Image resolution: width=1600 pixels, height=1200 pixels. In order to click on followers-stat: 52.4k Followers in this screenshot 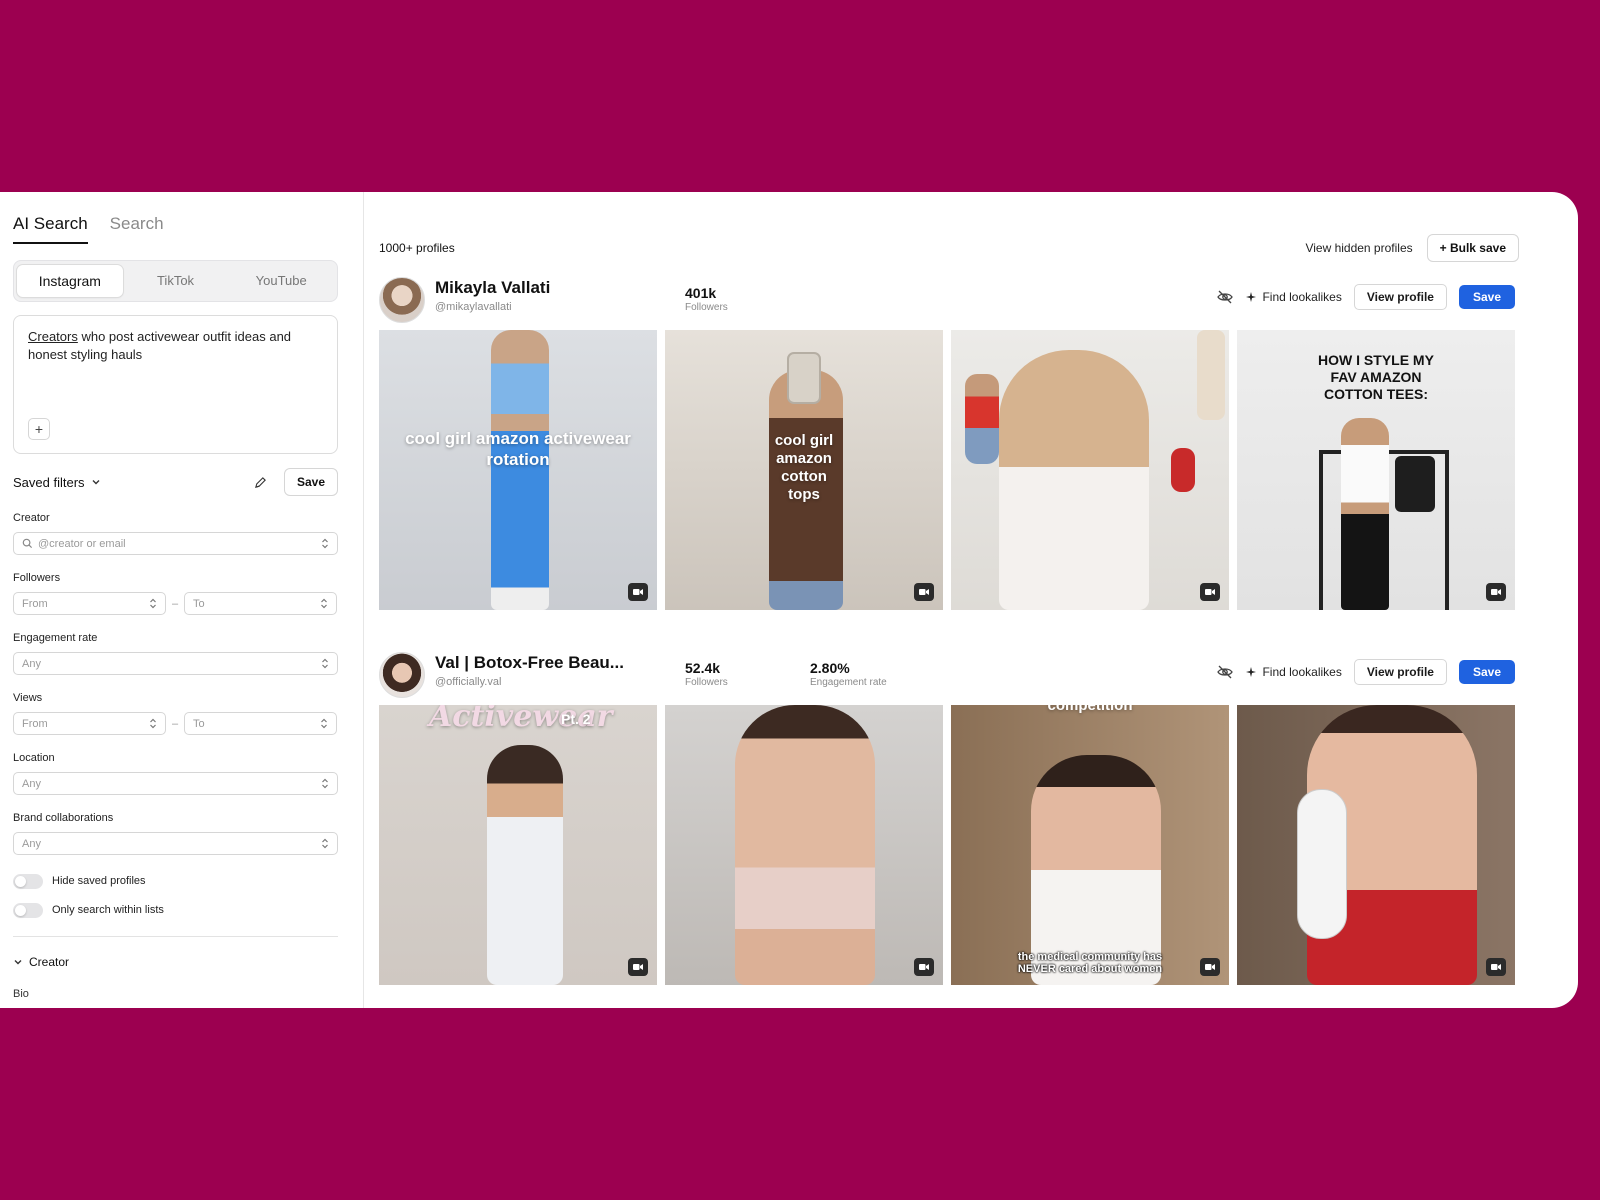, I will do `click(706, 674)`.